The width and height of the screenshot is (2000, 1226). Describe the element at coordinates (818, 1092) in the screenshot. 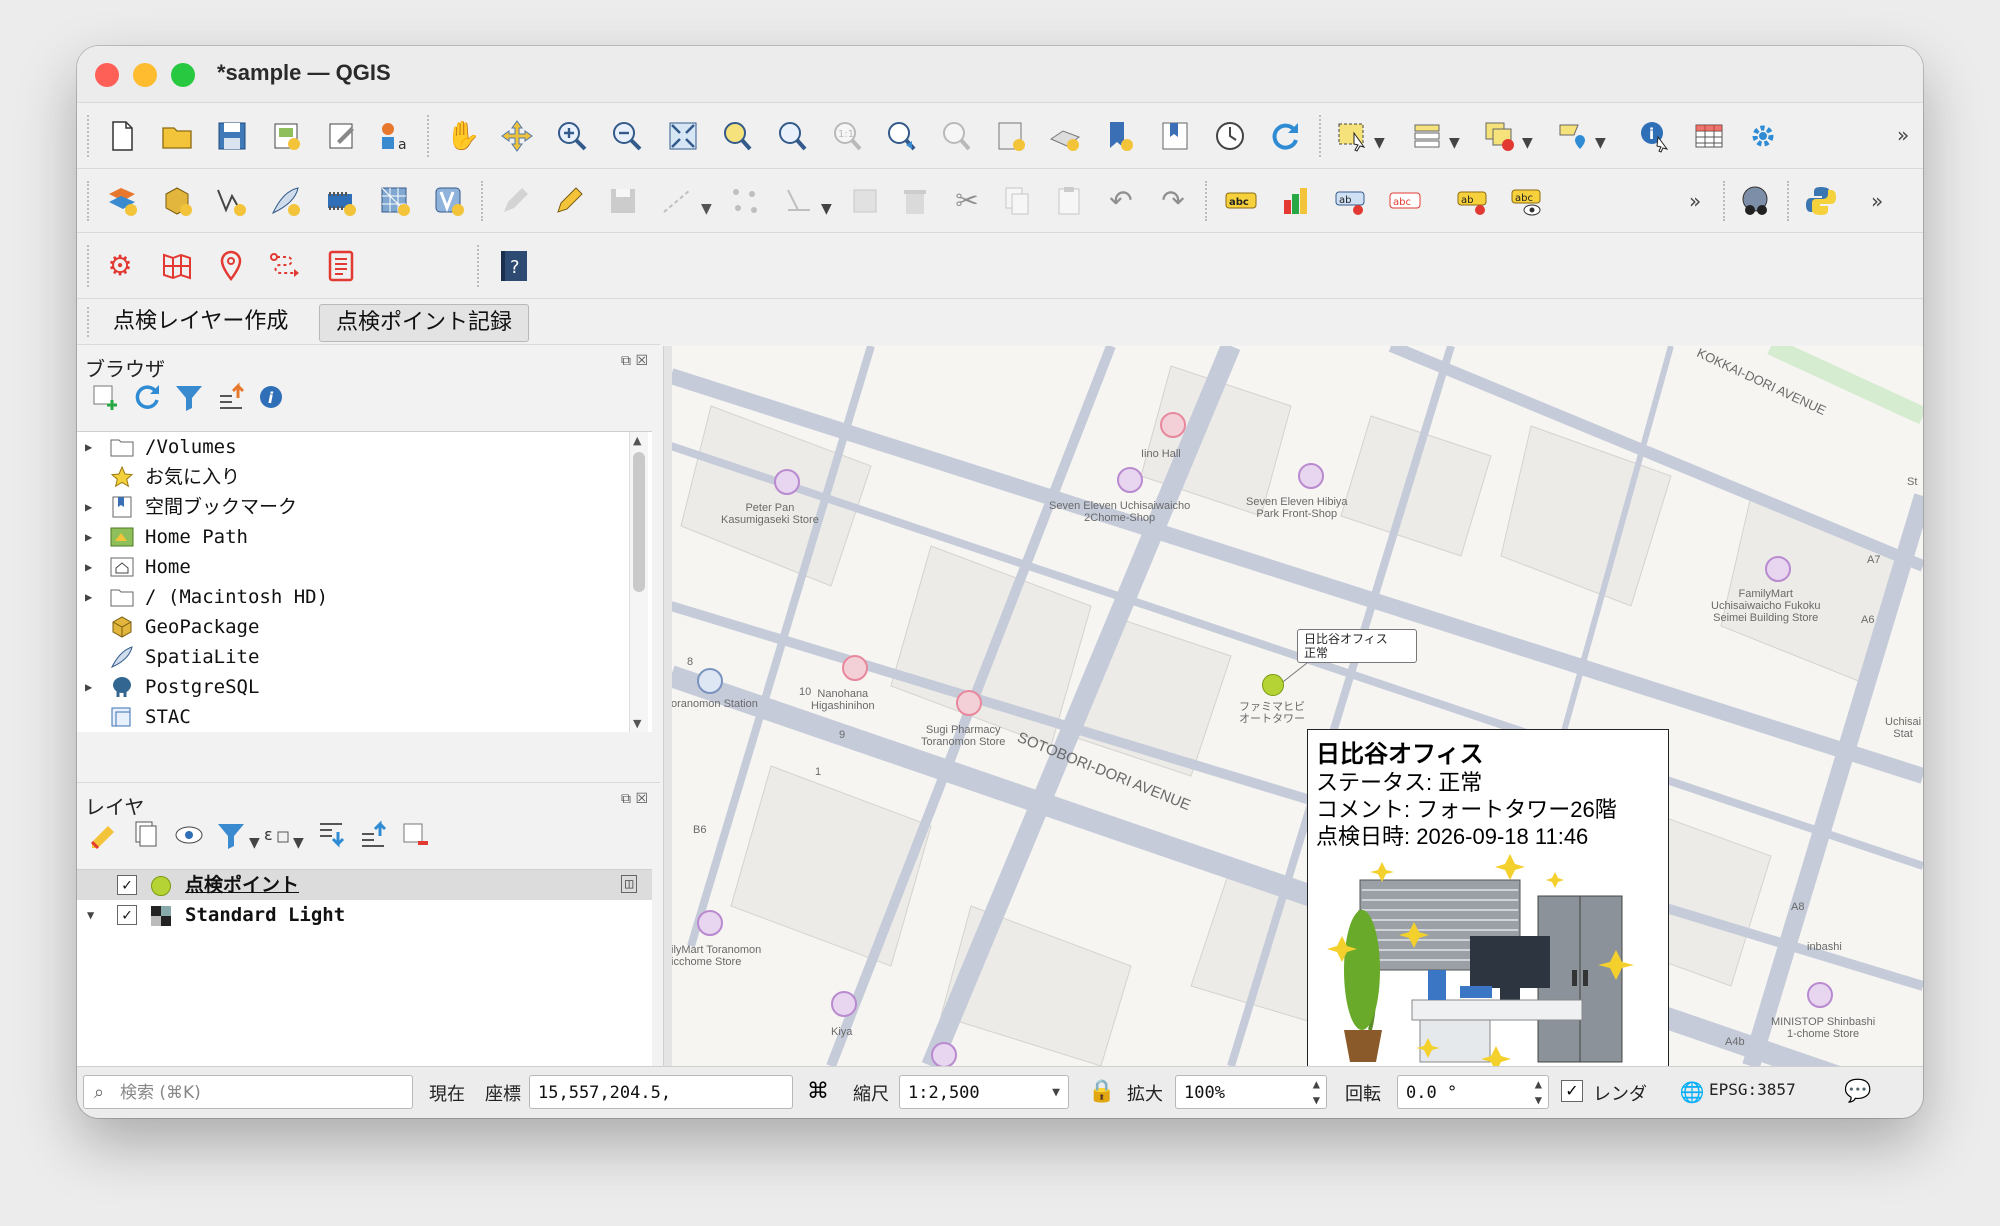

I see `coordinate-capture-icon: ⌘` at that location.